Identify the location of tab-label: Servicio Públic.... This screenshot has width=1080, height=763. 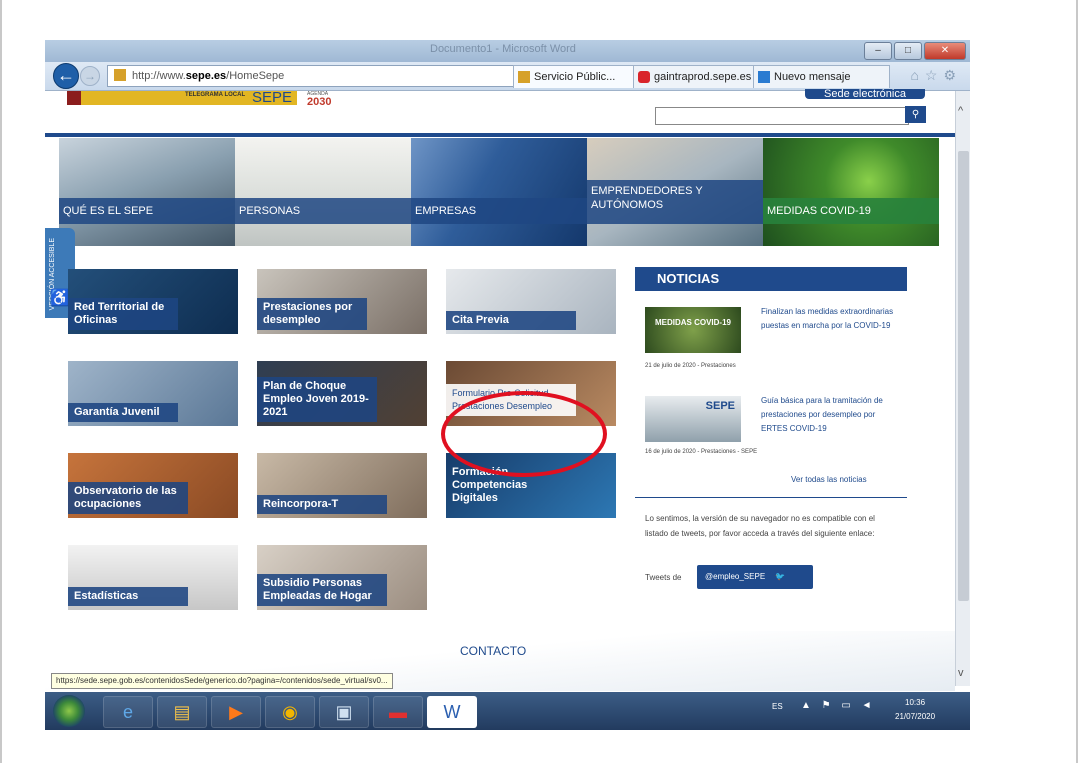
(575, 77).